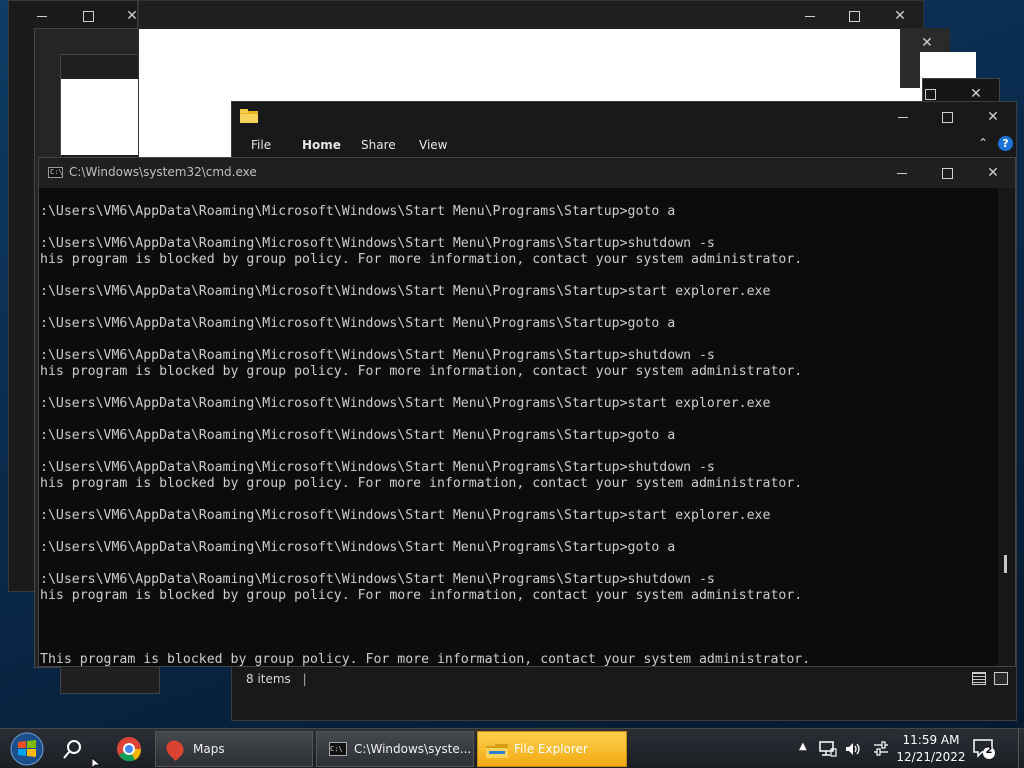  I want to click on taskbar-item-label: File Explorer, so click(551, 749).